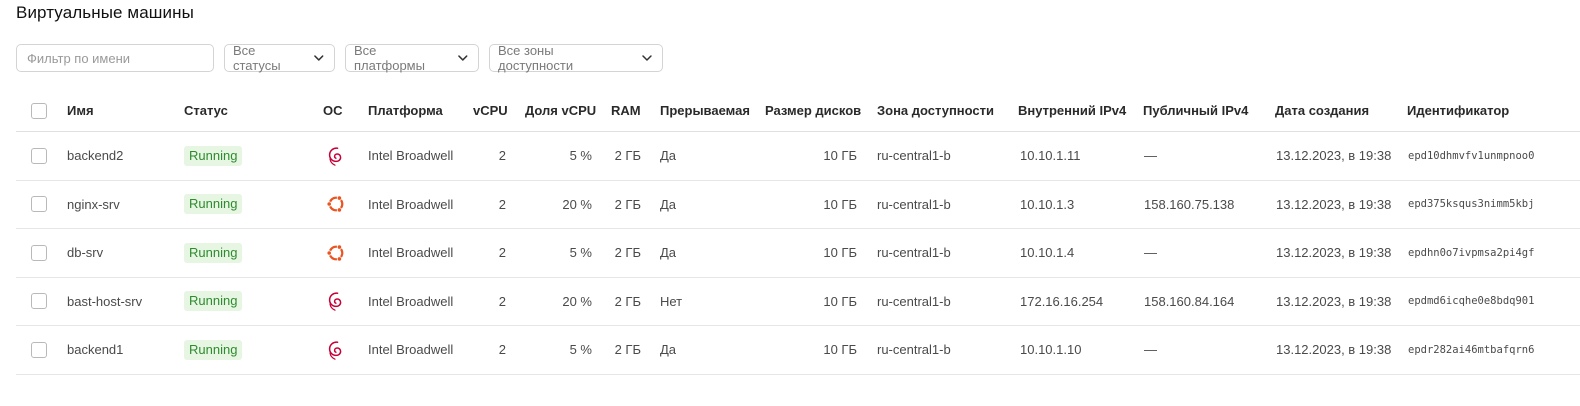 The width and height of the screenshot is (1580, 406). I want to click on id-cell: epdhn0o7ivpmsa2pi4gf, so click(1471, 253).